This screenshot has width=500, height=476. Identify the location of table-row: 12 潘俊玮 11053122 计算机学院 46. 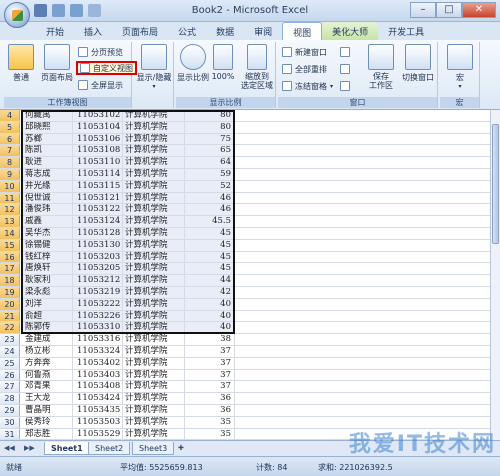
(245, 210).